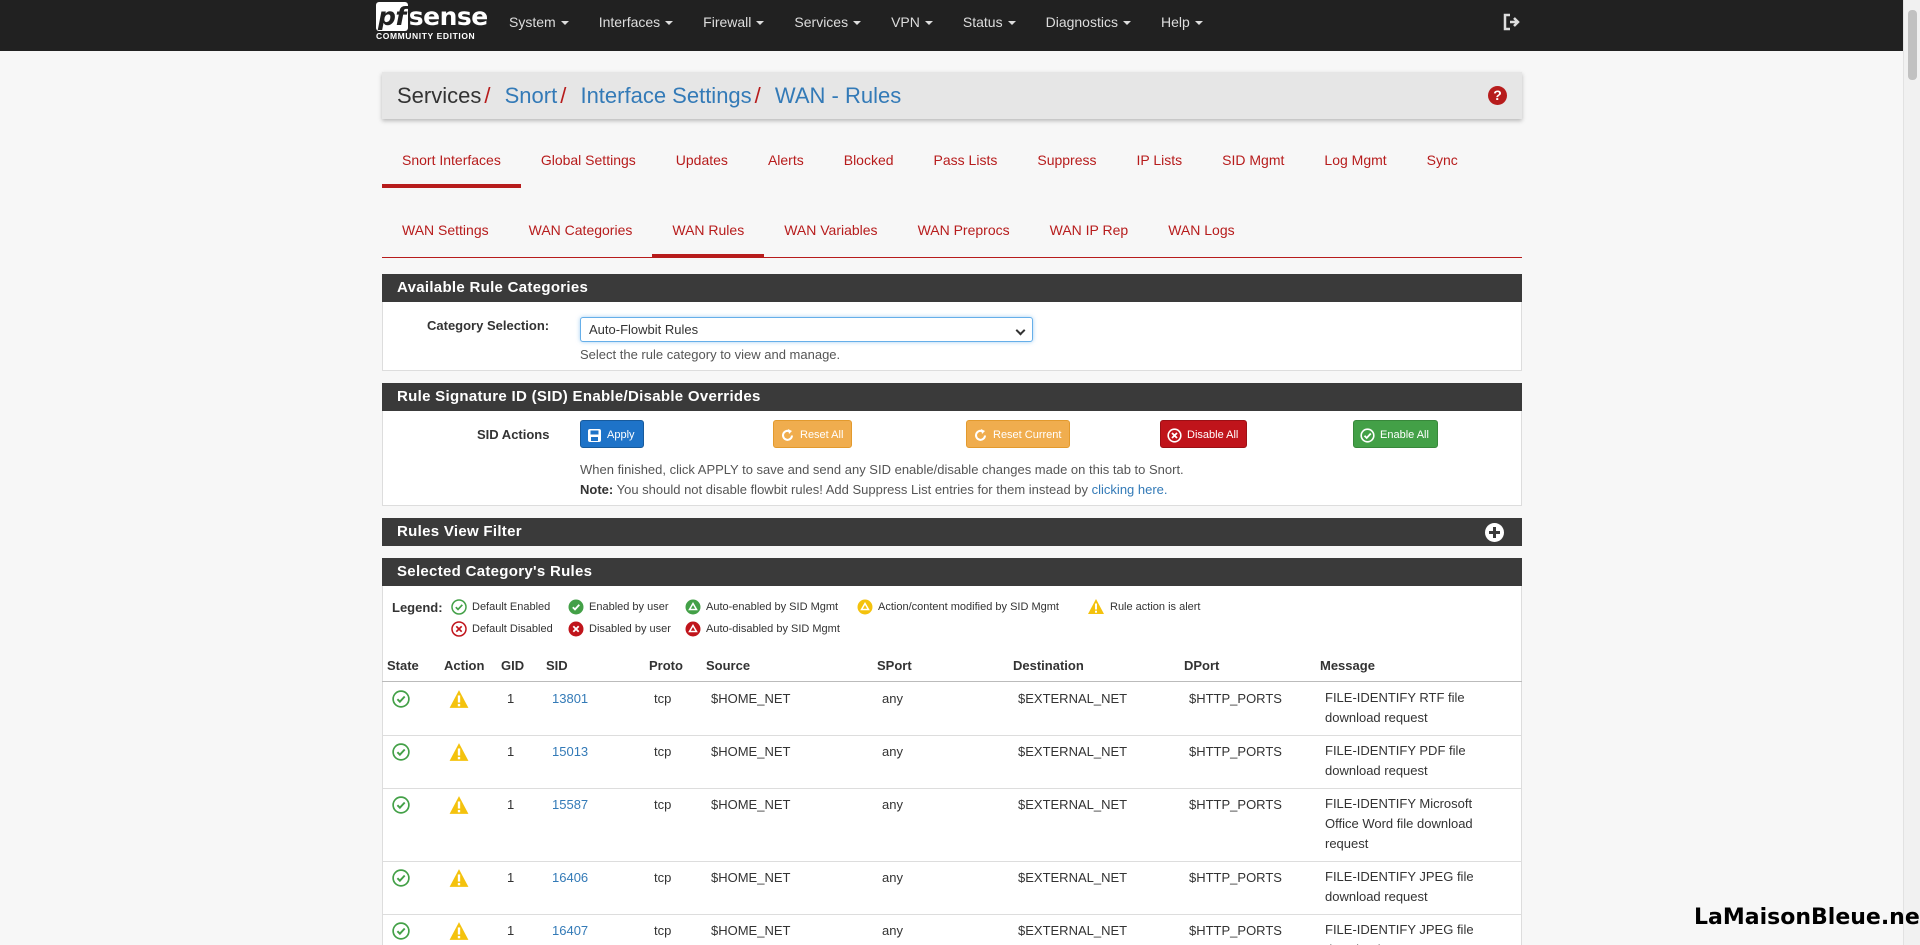 The width and height of the screenshot is (1920, 945). I want to click on tab-log-mgmt: Log Mgmt, so click(1355, 164).